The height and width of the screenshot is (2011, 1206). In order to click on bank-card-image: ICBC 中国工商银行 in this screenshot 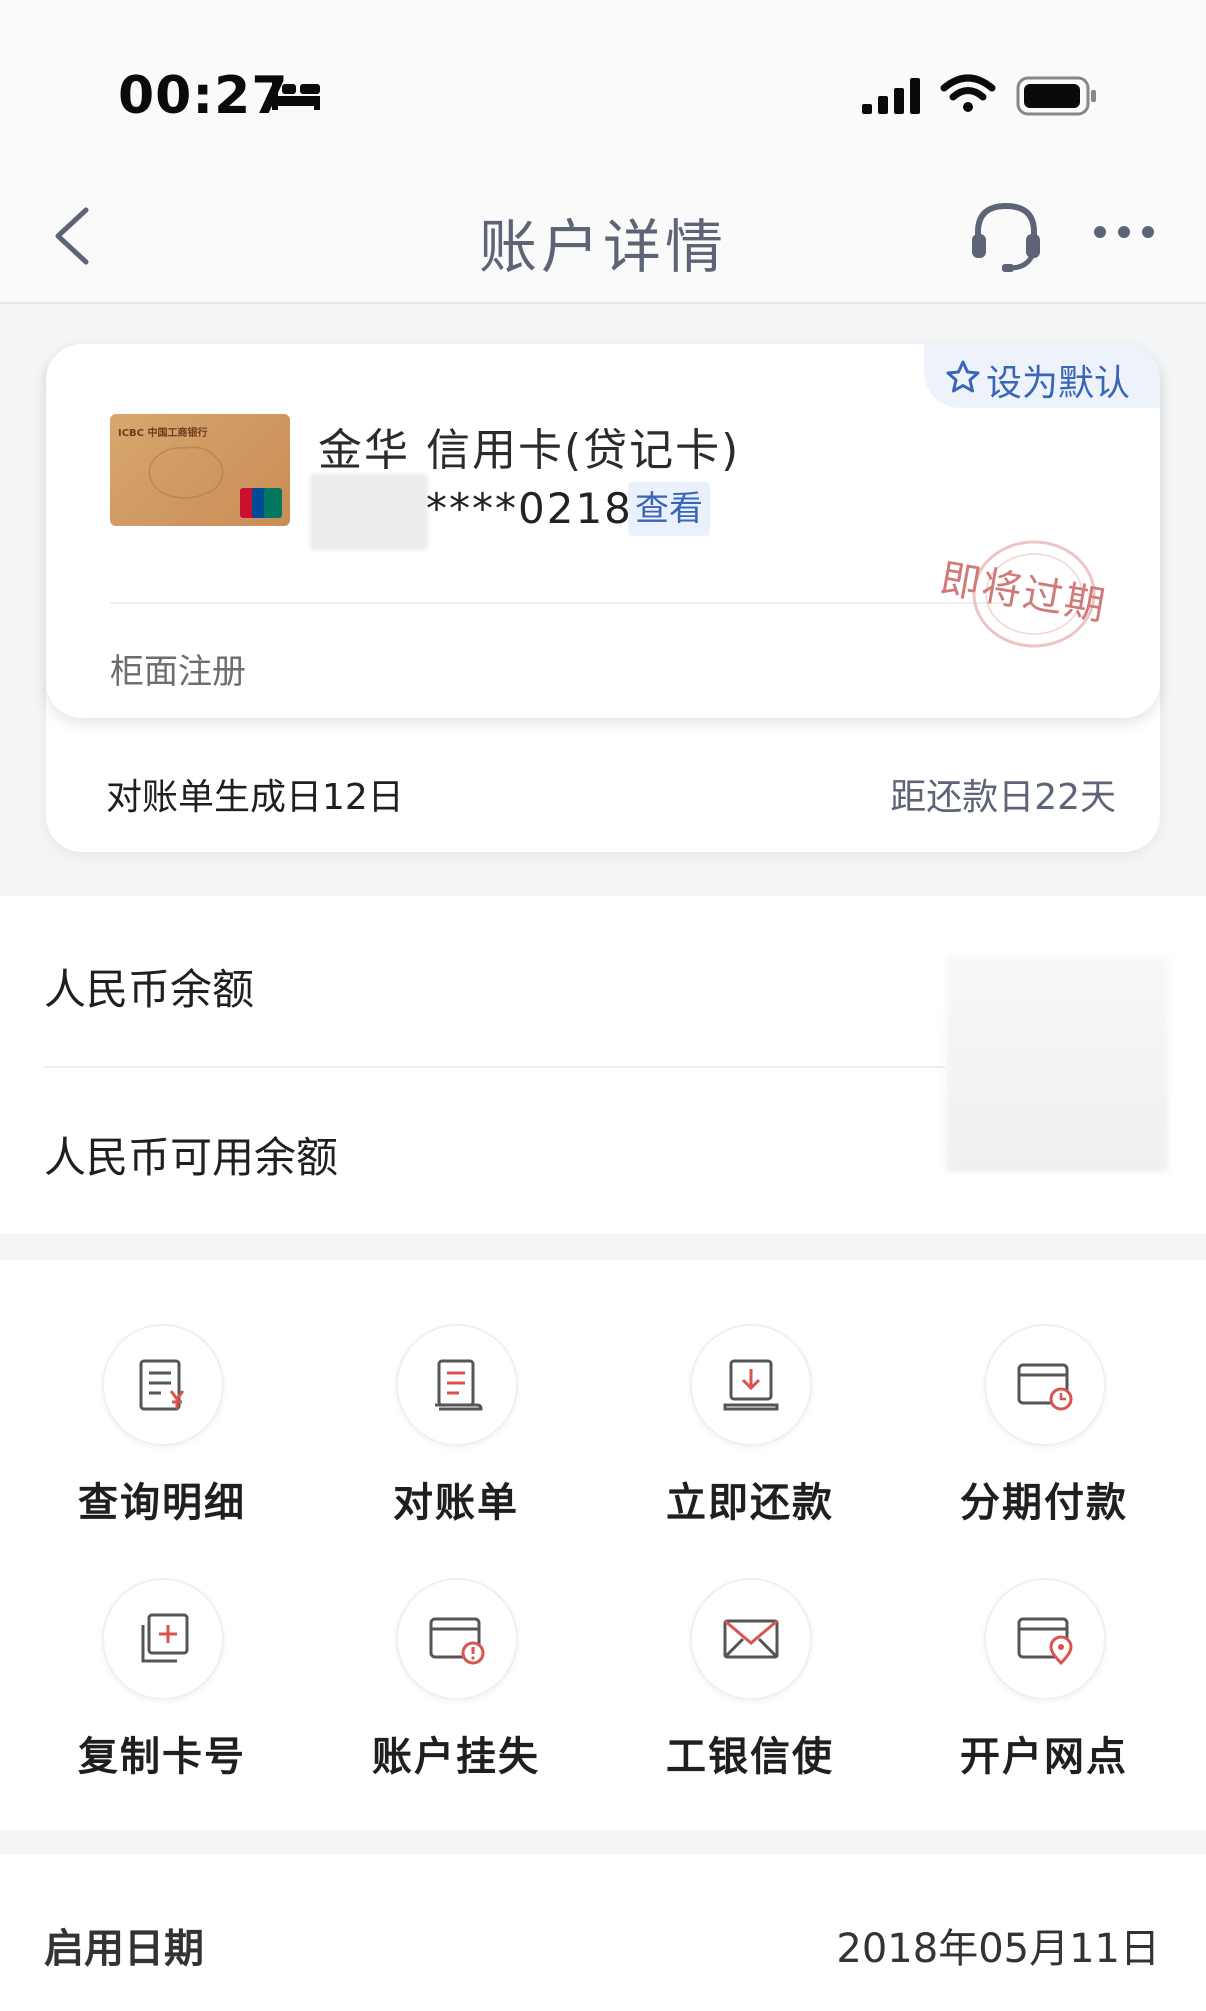, I will do `click(200, 470)`.